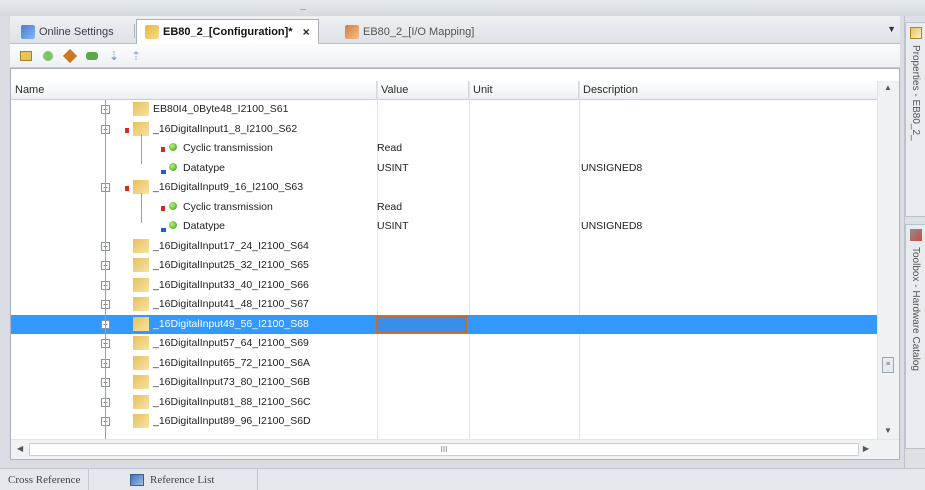  What do you see at coordinates (76, 32) in the screenshot?
I see `tab-label: Online Settings` at bounding box center [76, 32].